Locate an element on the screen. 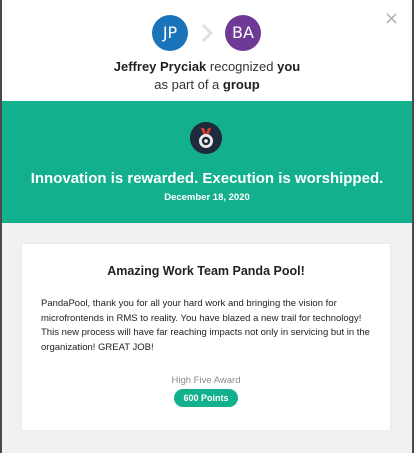  award-title: Amazing Work Team Panda Pool! is located at coordinates (206, 271).